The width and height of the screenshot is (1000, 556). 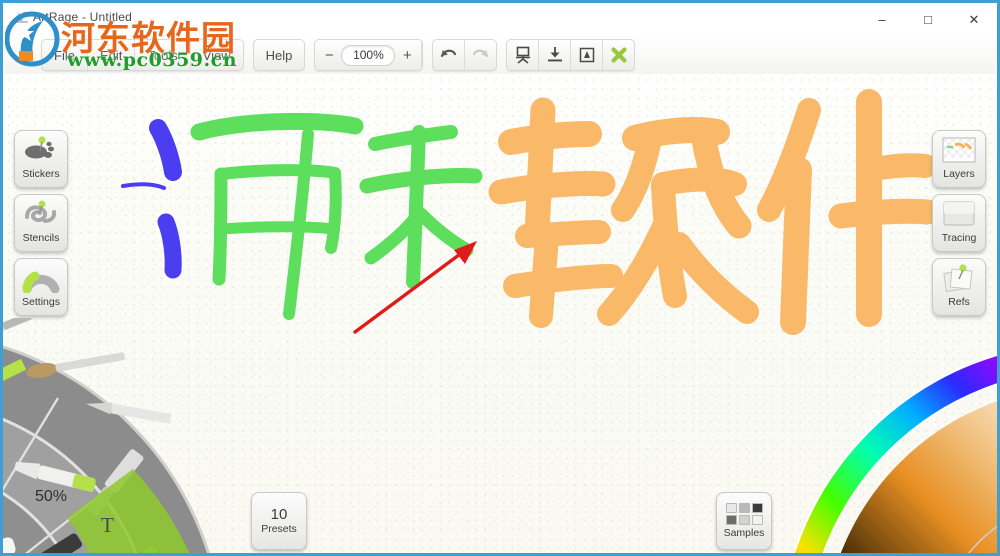 I want to click on stroke-shui-radical-blue, so click(x=151, y=199).